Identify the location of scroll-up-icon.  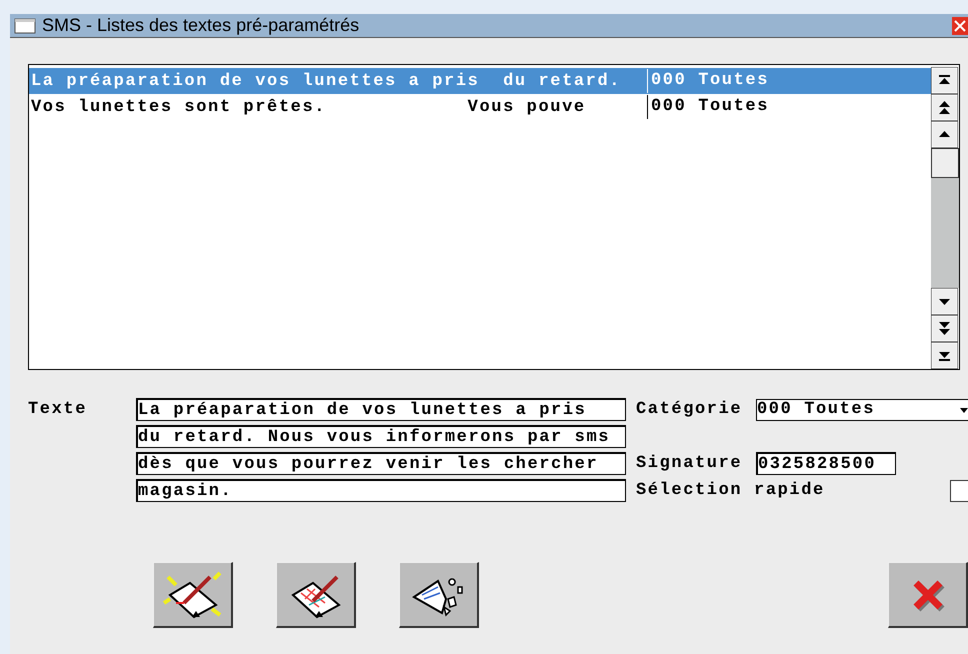
(944, 134).